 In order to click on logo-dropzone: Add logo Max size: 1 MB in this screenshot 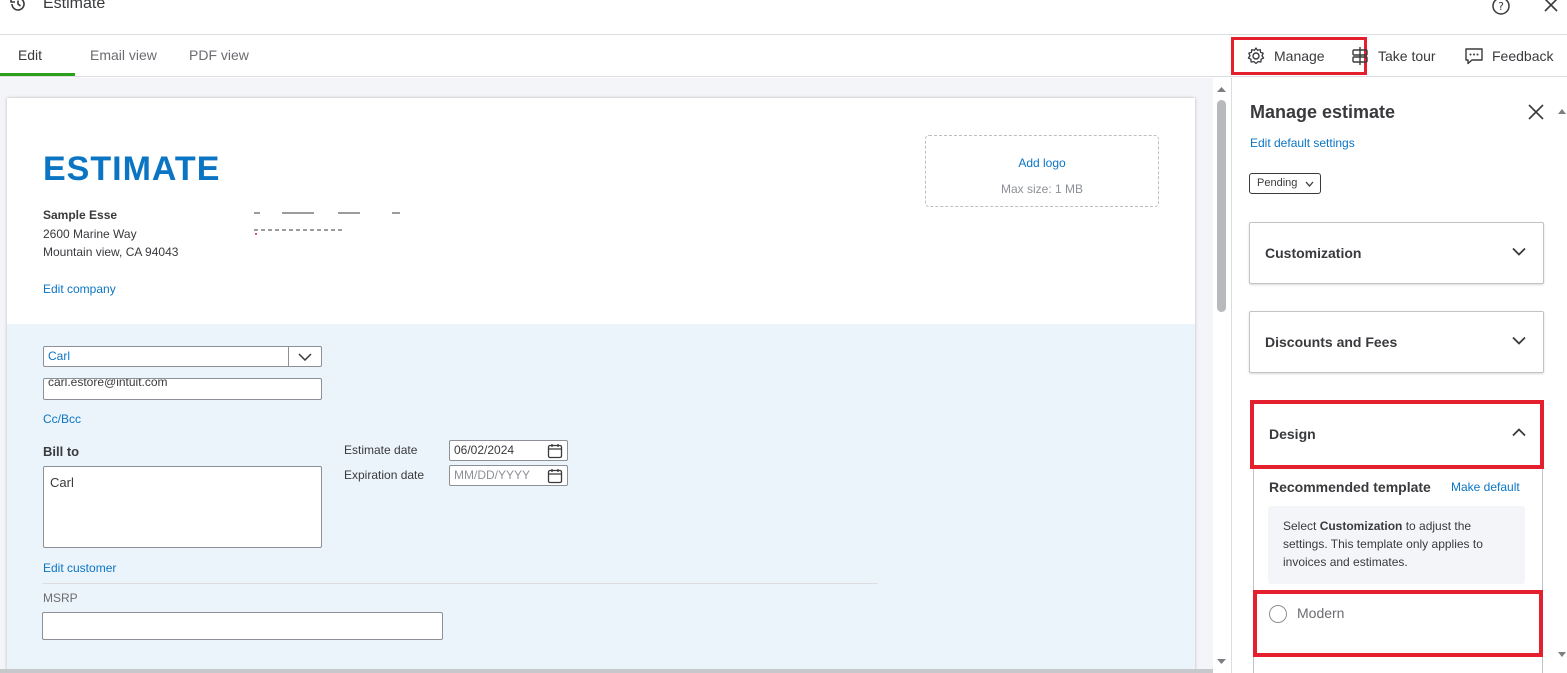, I will do `click(1042, 171)`.